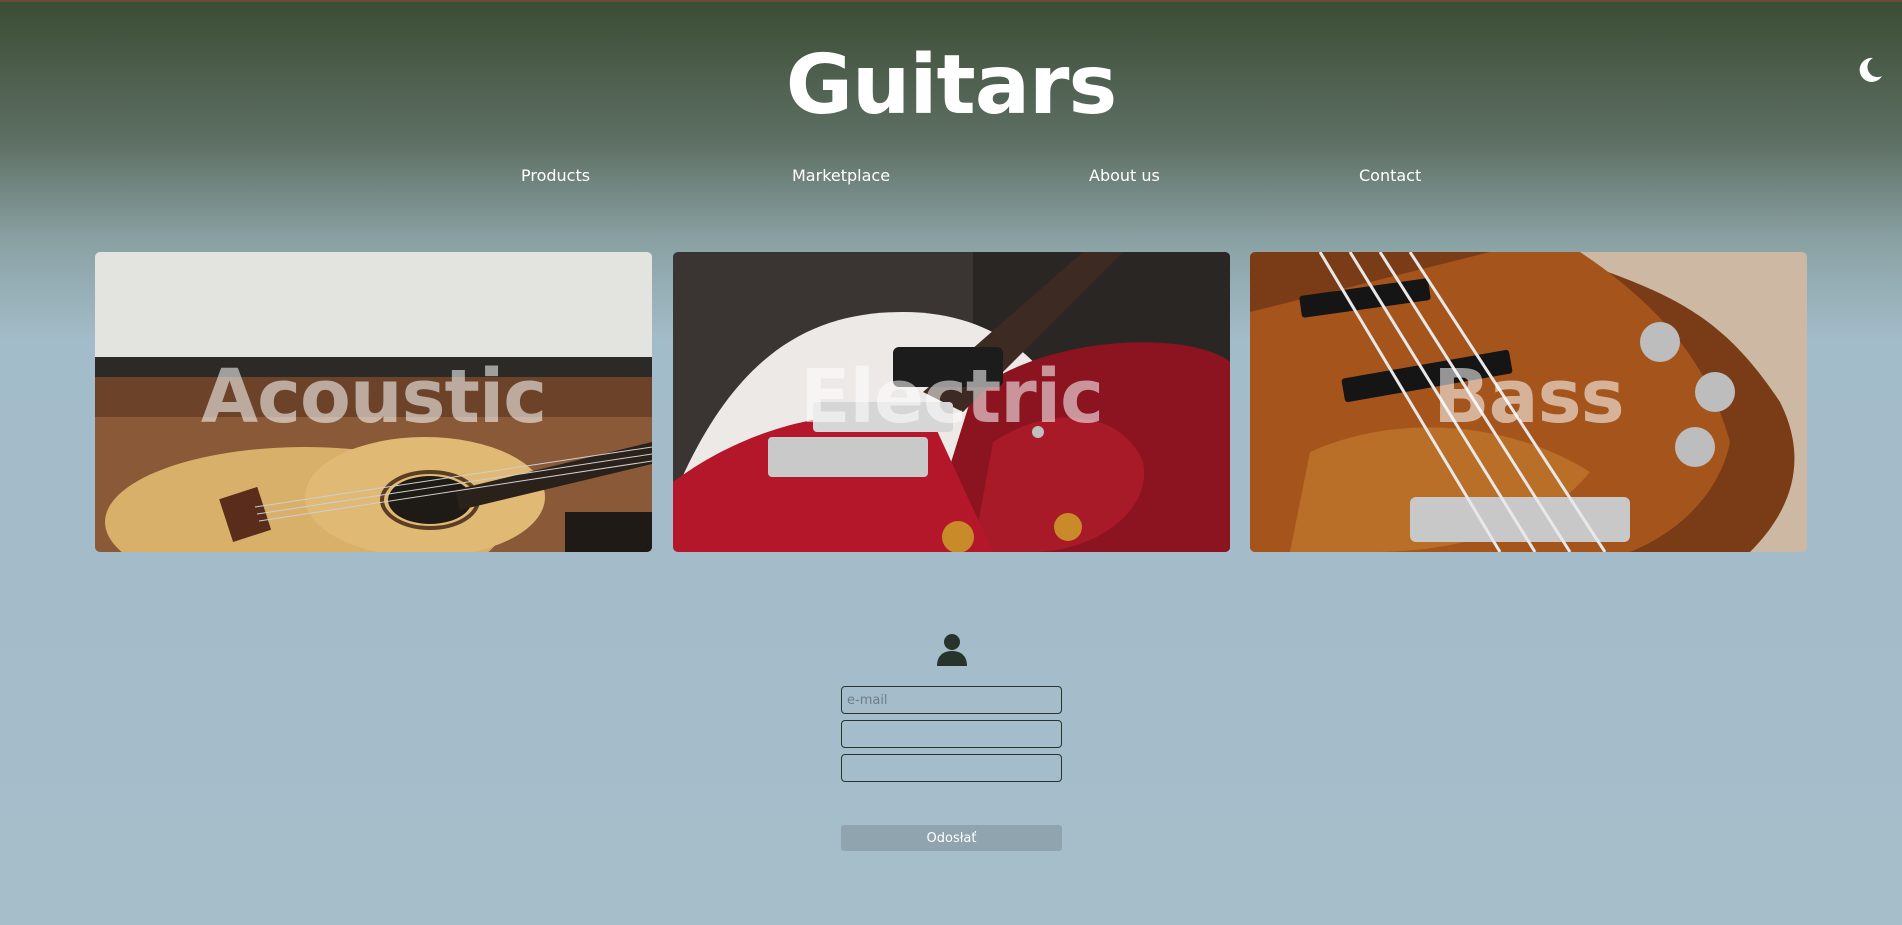 The height and width of the screenshot is (925, 1902). I want to click on category-card-electric: Electric, so click(951, 402).